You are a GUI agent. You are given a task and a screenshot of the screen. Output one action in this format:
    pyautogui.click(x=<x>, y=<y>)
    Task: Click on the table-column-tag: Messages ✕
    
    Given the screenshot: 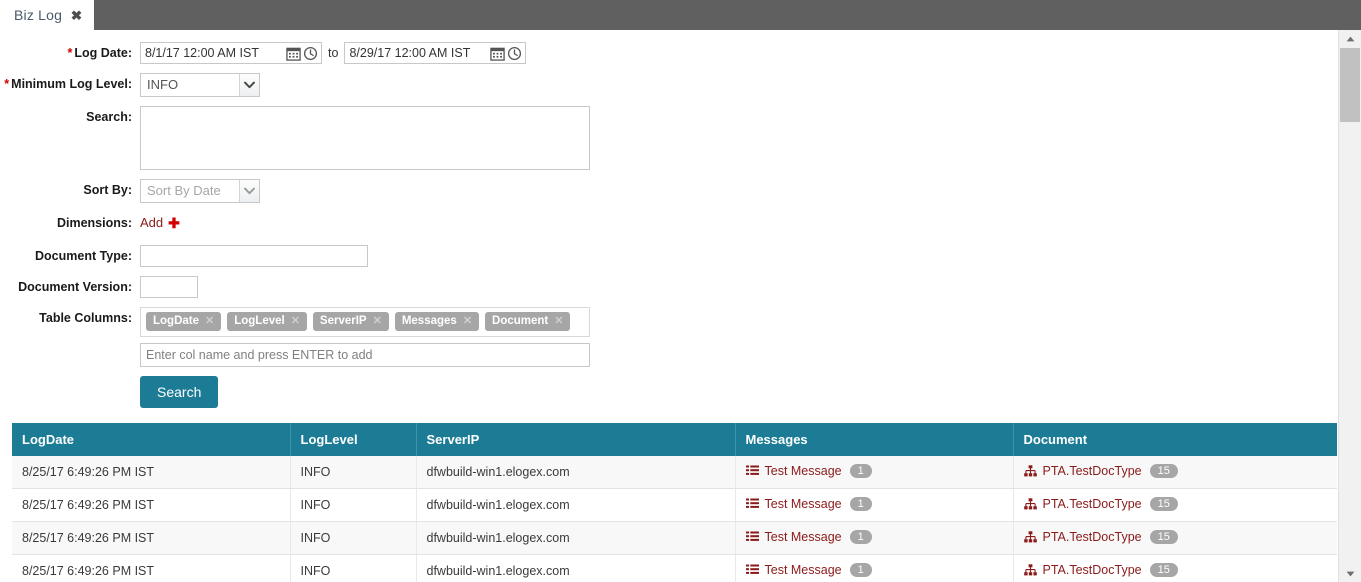 What is the action you would take?
    pyautogui.click(x=437, y=321)
    